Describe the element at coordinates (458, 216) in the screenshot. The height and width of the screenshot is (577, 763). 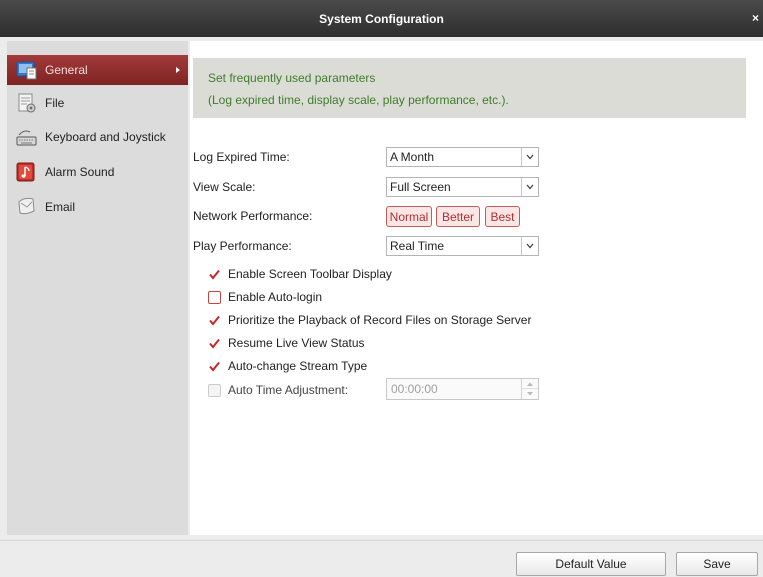
I see `network-better-button: Better` at that location.